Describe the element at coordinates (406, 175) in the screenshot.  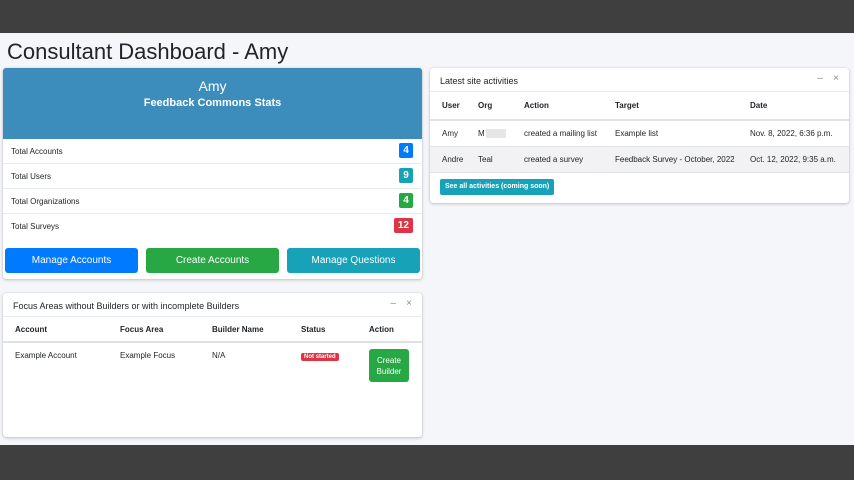
I see `stat-badge: 9` at that location.